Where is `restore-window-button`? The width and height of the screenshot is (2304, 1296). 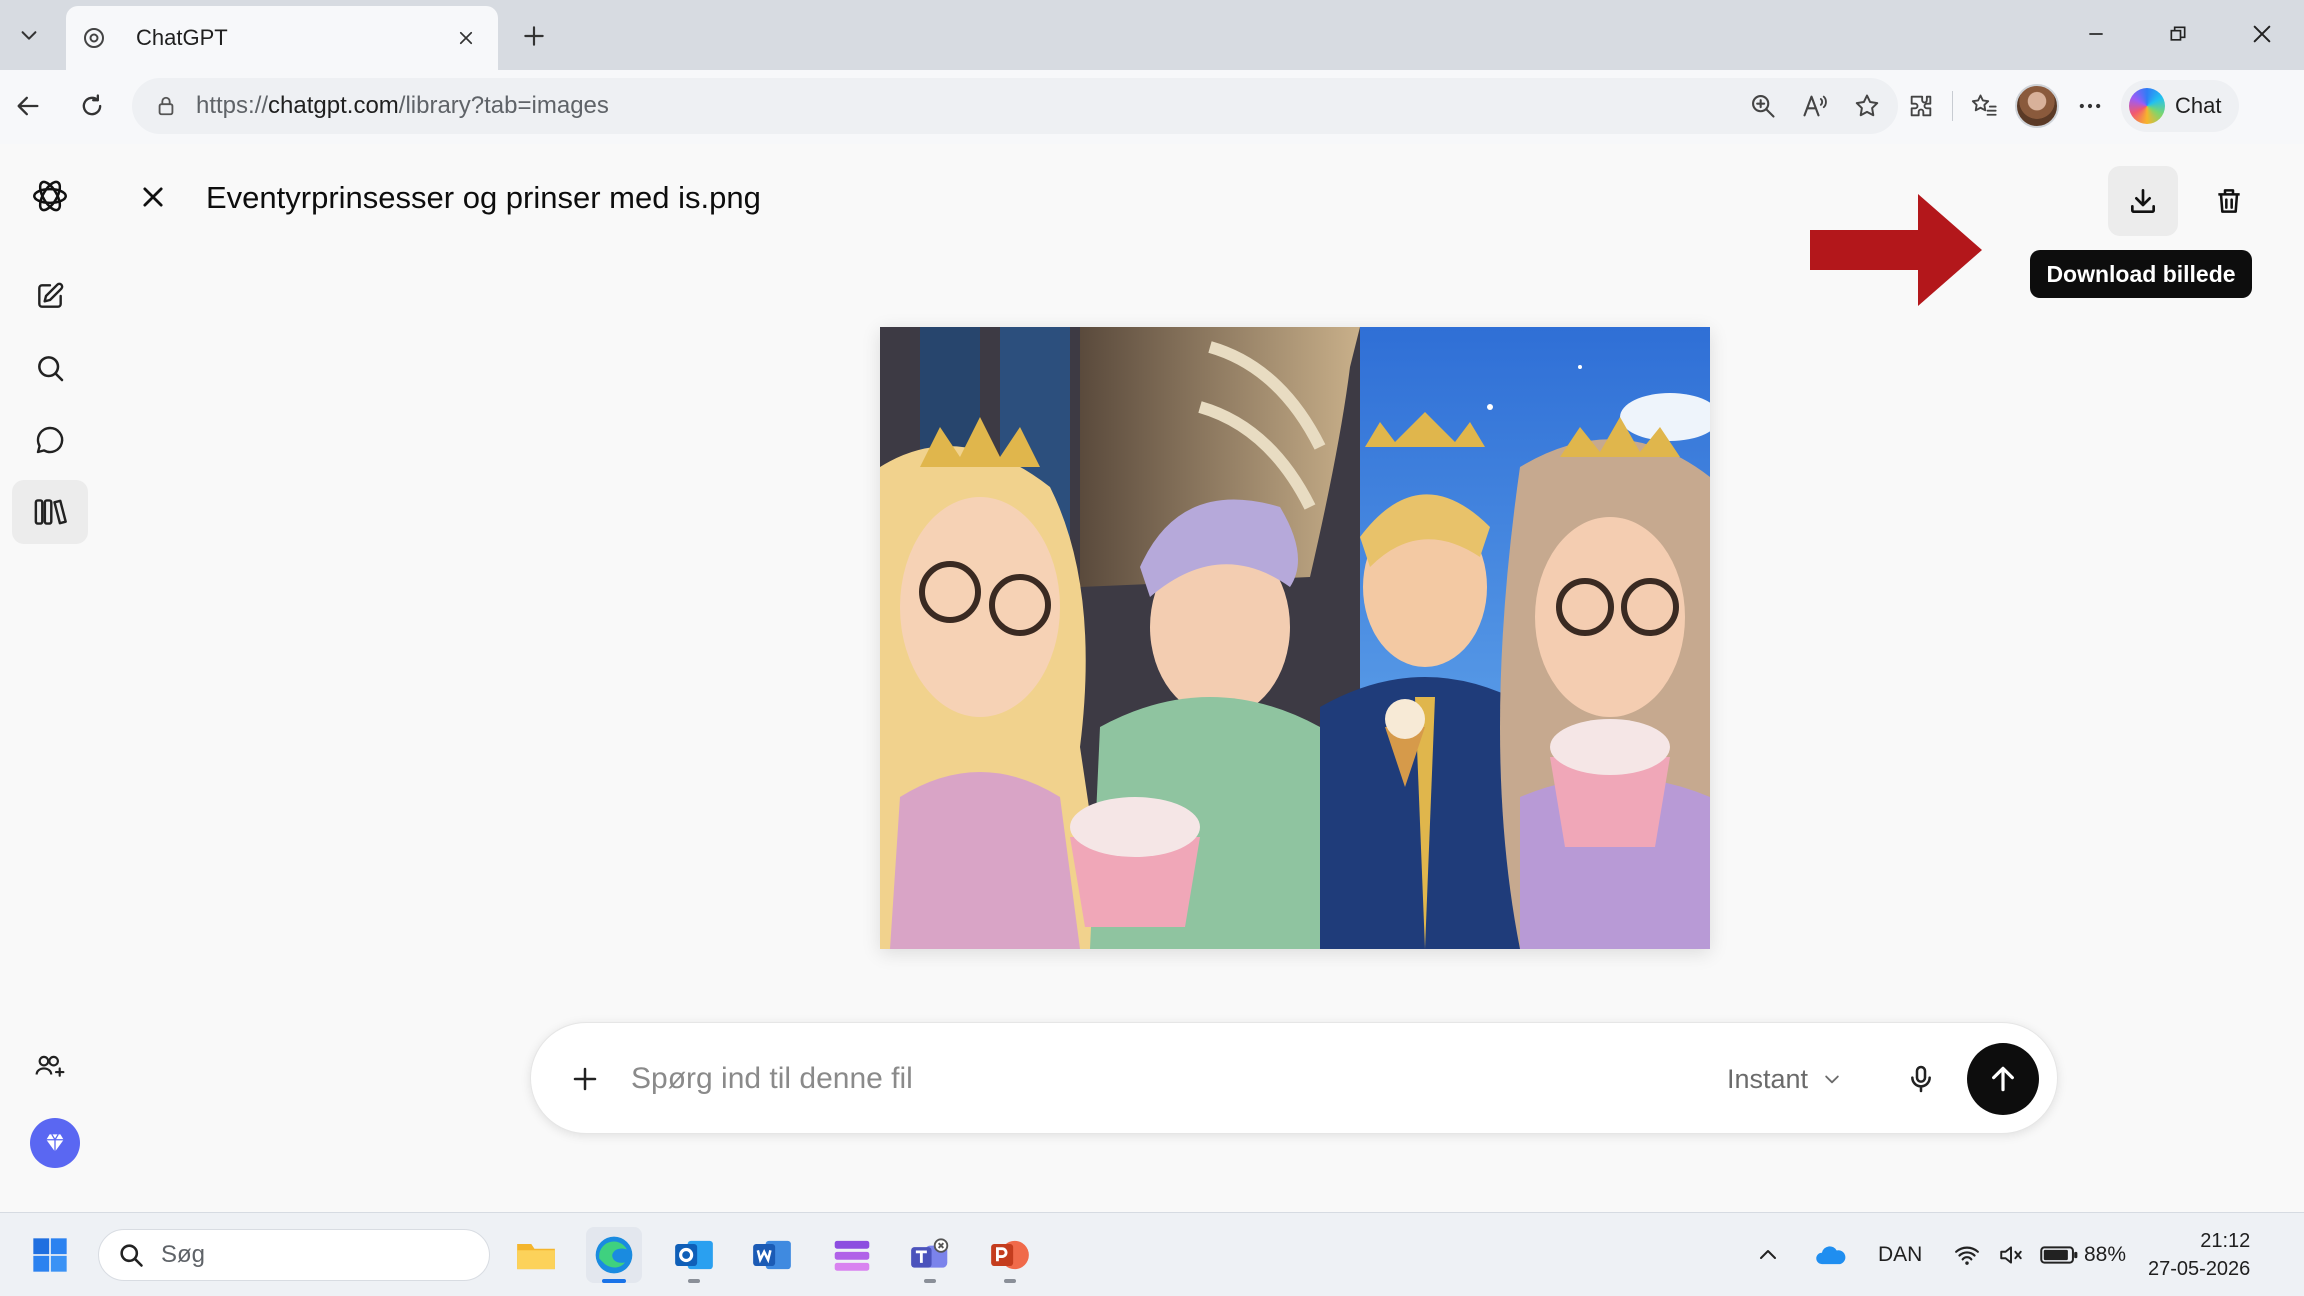
restore-window-button is located at coordinates (2178, 34).